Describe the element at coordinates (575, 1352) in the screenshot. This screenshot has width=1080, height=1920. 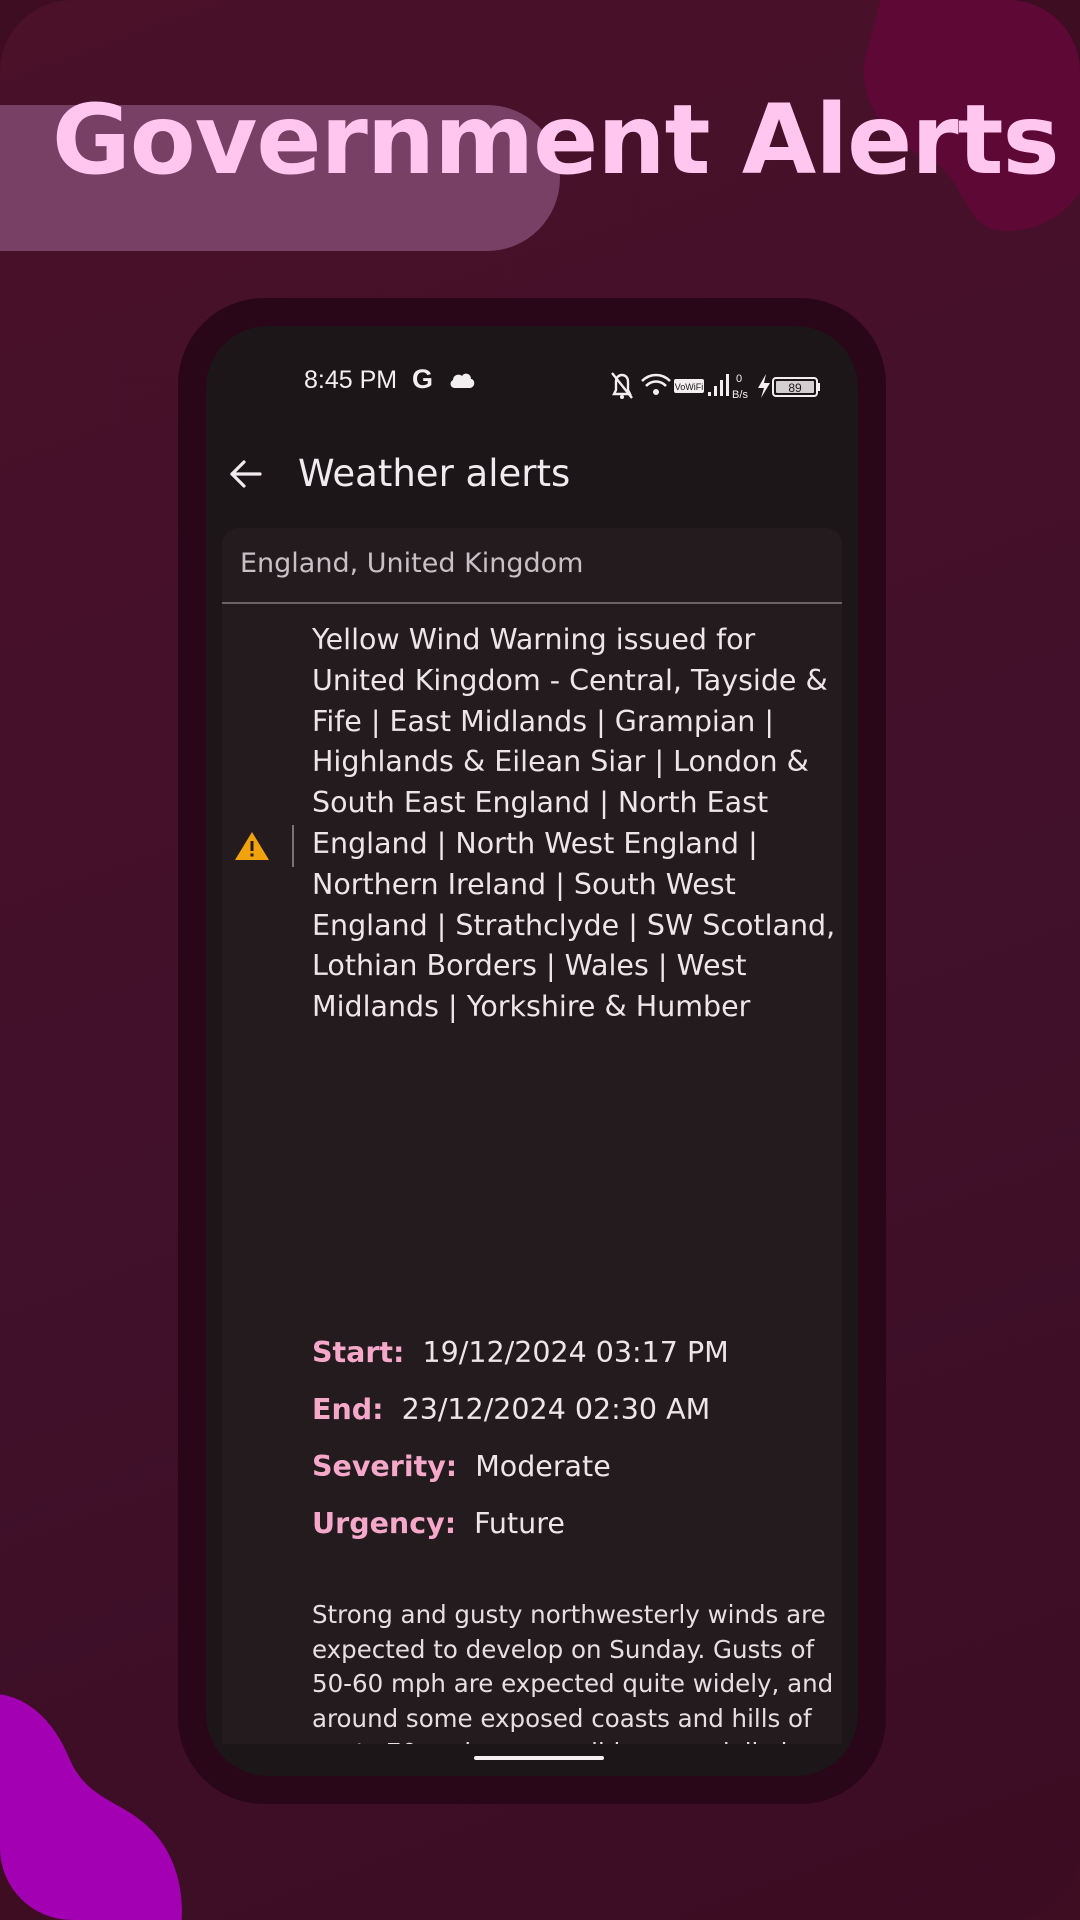
I see `field-value-start: 19/12/2024 03:17 PM` at that location.